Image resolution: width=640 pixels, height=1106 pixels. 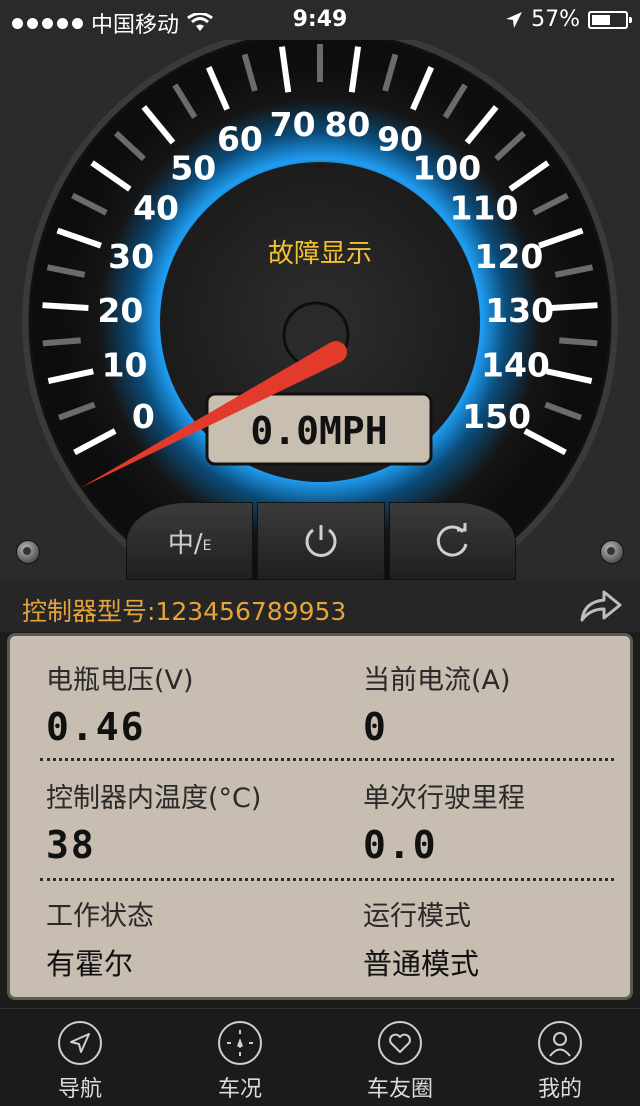 What do you see at coordinates (519, 310) in the screenshot?
I see `speed-tick-label: 130` at bounding box center [519, 310].